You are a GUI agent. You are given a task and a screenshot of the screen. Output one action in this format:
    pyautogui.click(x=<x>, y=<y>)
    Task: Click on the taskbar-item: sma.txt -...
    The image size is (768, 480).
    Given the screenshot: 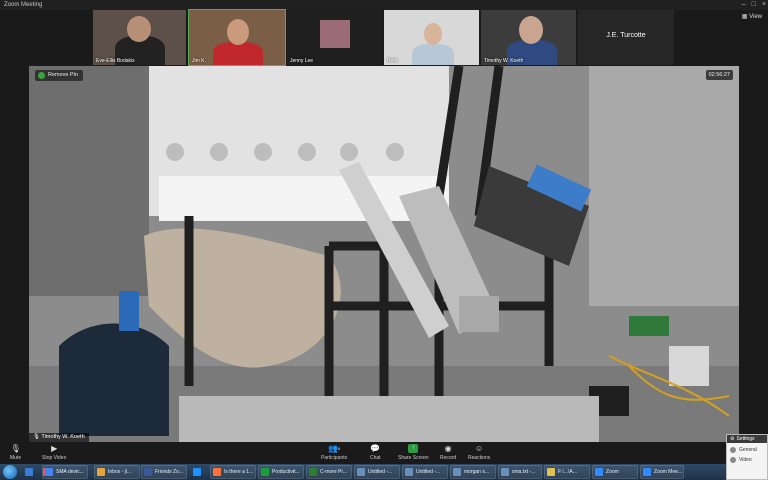 What is the action you would take?
    pyautogui.click(x=520, y=472)
    